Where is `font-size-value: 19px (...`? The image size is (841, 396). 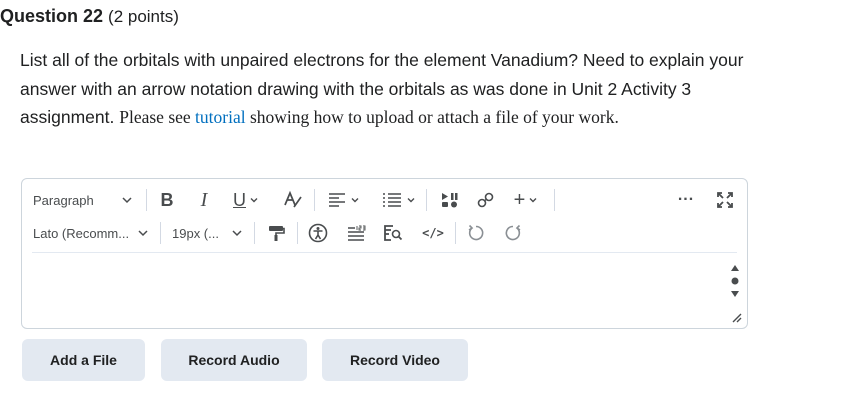
font-size-value: 19px (... is located at coordinates (195, 233).